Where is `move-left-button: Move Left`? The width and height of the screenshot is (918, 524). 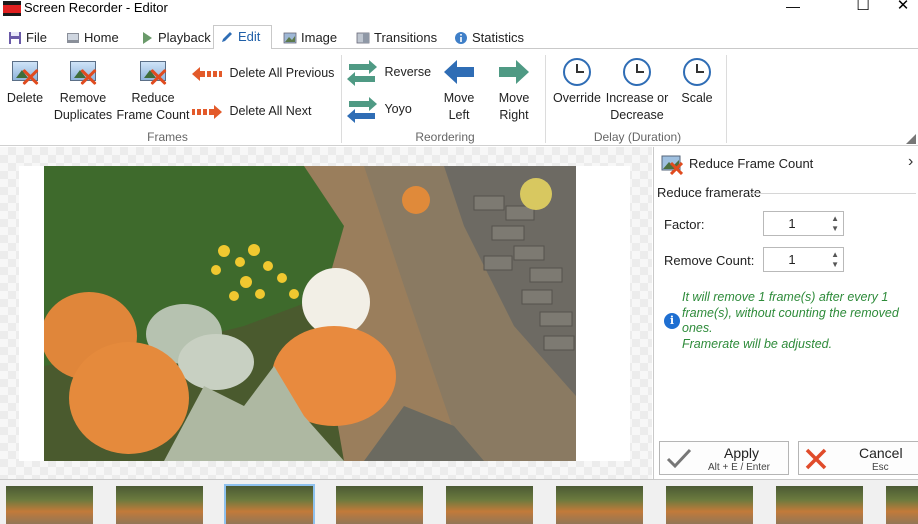 move-left-button: Move Left is located at coordinates (459, 90).